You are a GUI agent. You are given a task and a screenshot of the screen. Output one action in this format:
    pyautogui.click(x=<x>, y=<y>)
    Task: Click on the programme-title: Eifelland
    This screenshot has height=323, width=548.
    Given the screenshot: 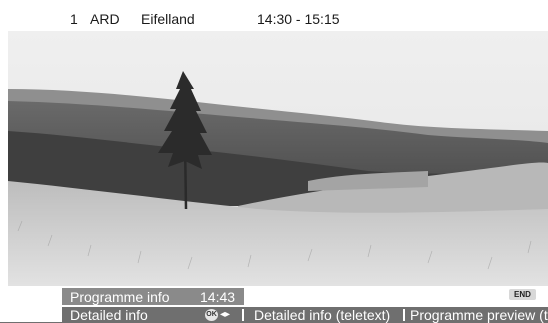 What is the action you would take?
    pyautogui.click(x=168, y=19)
    